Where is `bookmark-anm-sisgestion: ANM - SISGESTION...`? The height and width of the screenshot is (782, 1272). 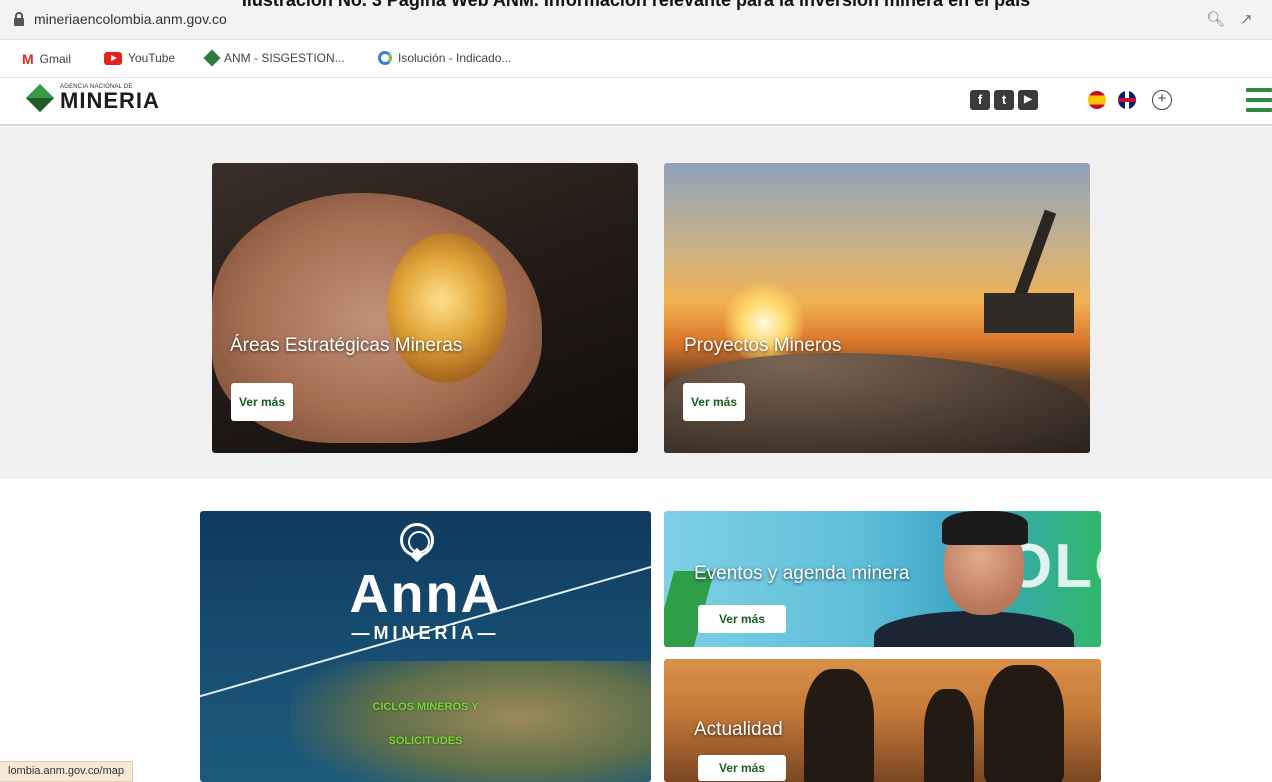
bookmark-anm-sisgestion: ANM - SISGESTION... is located at coordinates (274, 58).